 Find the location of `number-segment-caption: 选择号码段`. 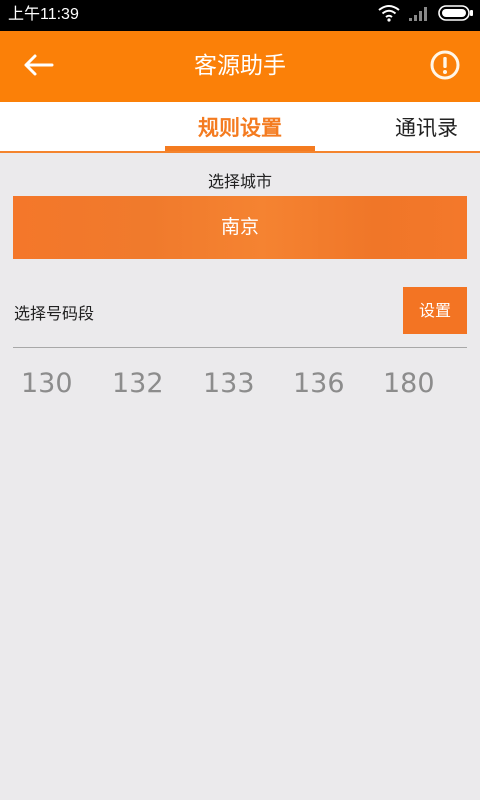

number-segment-caption: 选择号码段 is located at coordinates (54, 313).